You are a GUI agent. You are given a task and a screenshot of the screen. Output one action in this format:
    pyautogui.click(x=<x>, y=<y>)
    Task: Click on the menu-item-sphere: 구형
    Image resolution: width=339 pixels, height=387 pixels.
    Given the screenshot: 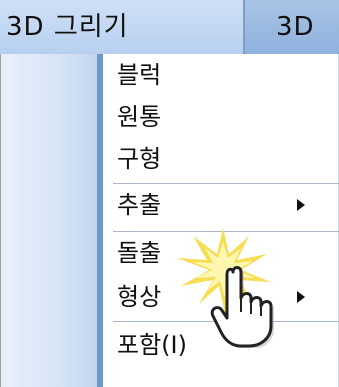 What is the action you would take?
    pyautogui.click(x=221, y=159)
    